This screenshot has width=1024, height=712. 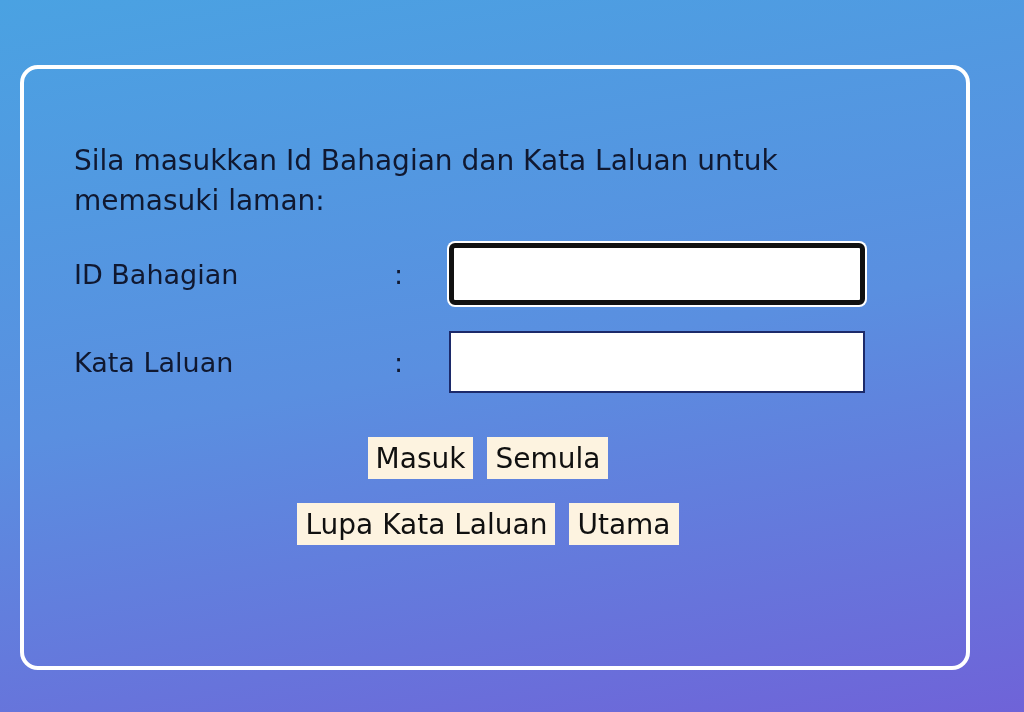 What do you see at coordinates (420, 458) in the screenshot?
I see `form-button: Masuk` at bounding box center [420, 458].